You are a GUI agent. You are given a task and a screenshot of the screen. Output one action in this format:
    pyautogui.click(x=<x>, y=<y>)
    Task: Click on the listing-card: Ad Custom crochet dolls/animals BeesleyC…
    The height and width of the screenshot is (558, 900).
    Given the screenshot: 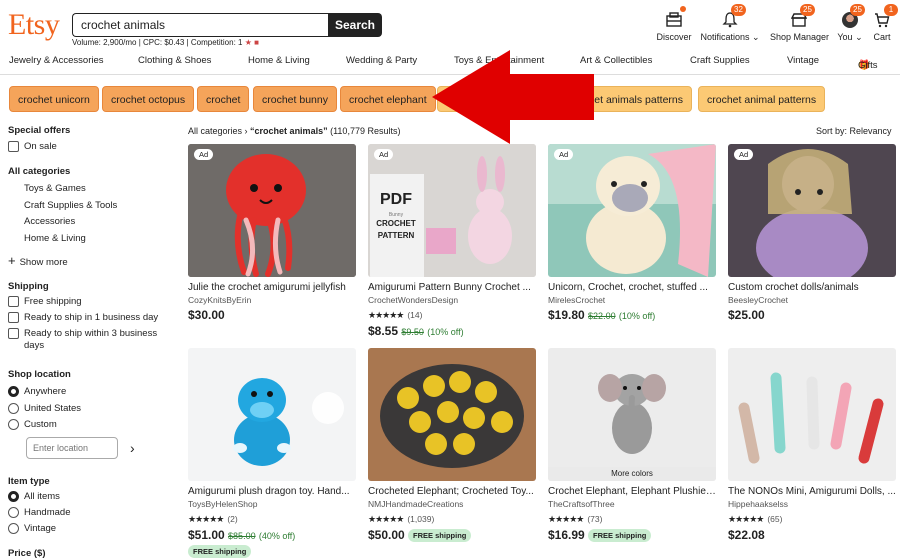 What is the action you would take?
    pyautogui.click(x=812, y=233)
    